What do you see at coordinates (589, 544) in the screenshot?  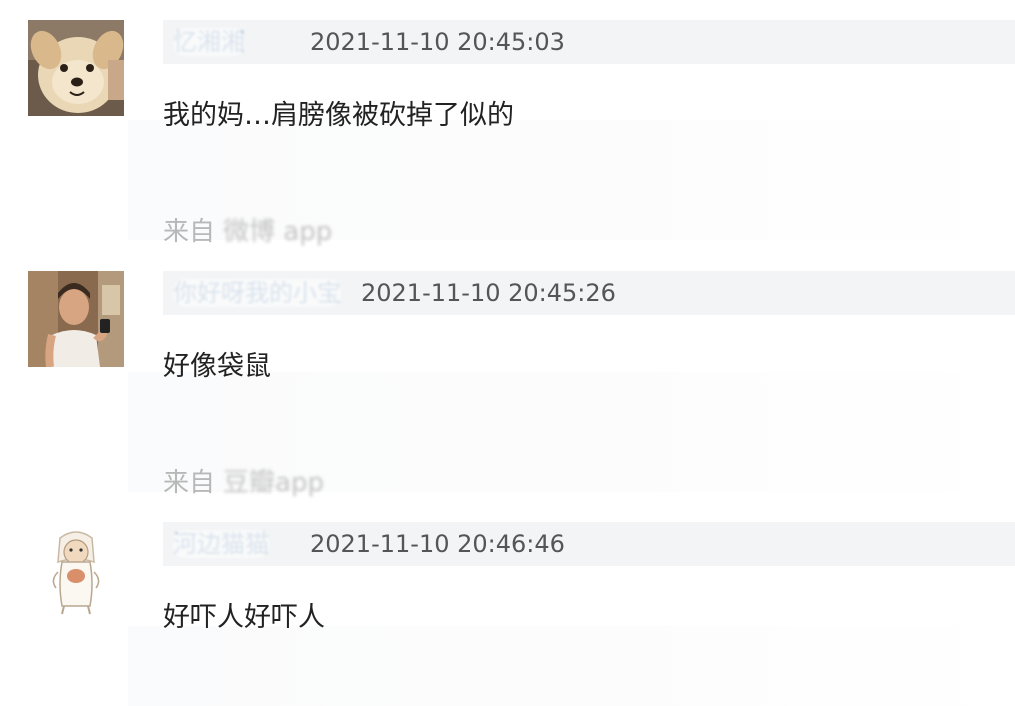 I see `comment-header: 河边猫猫 2021-11-10 20:46:46` at bounding box center [589, 544].